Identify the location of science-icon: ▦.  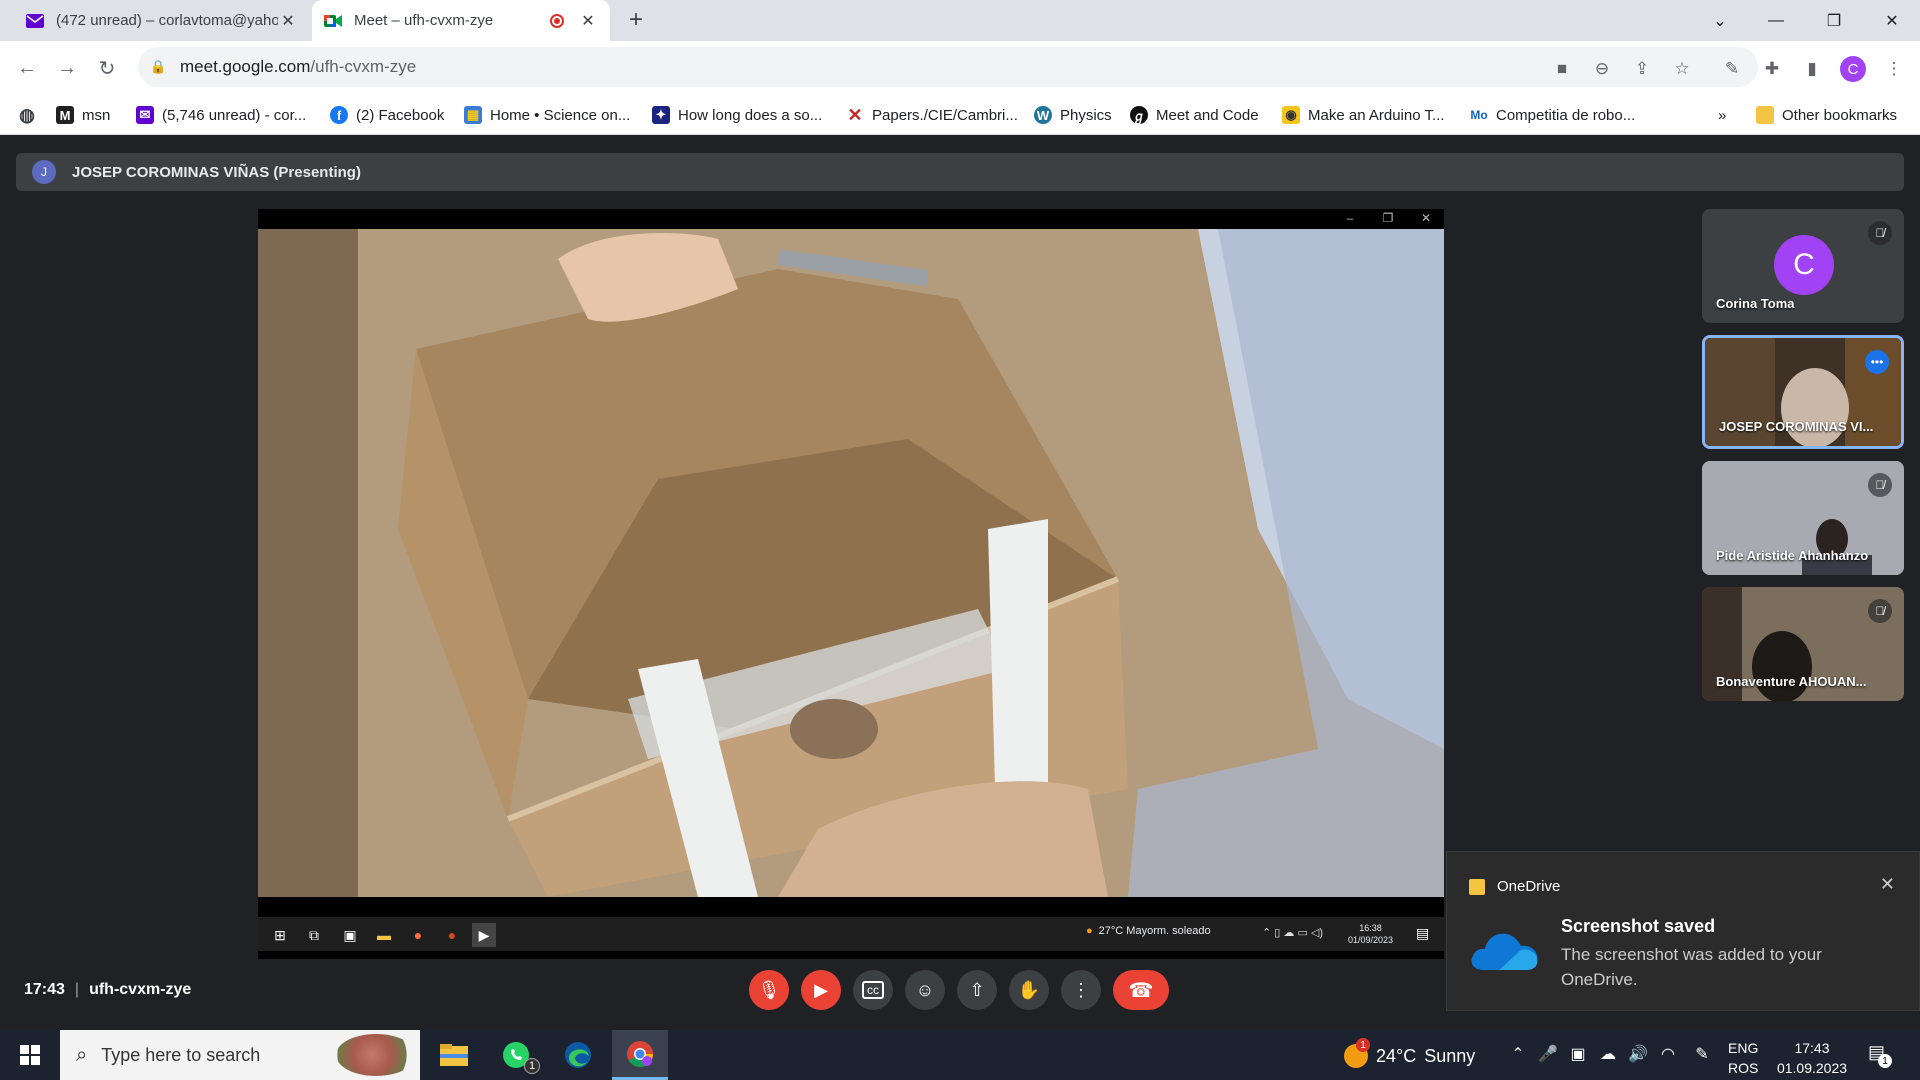
(473, 115).